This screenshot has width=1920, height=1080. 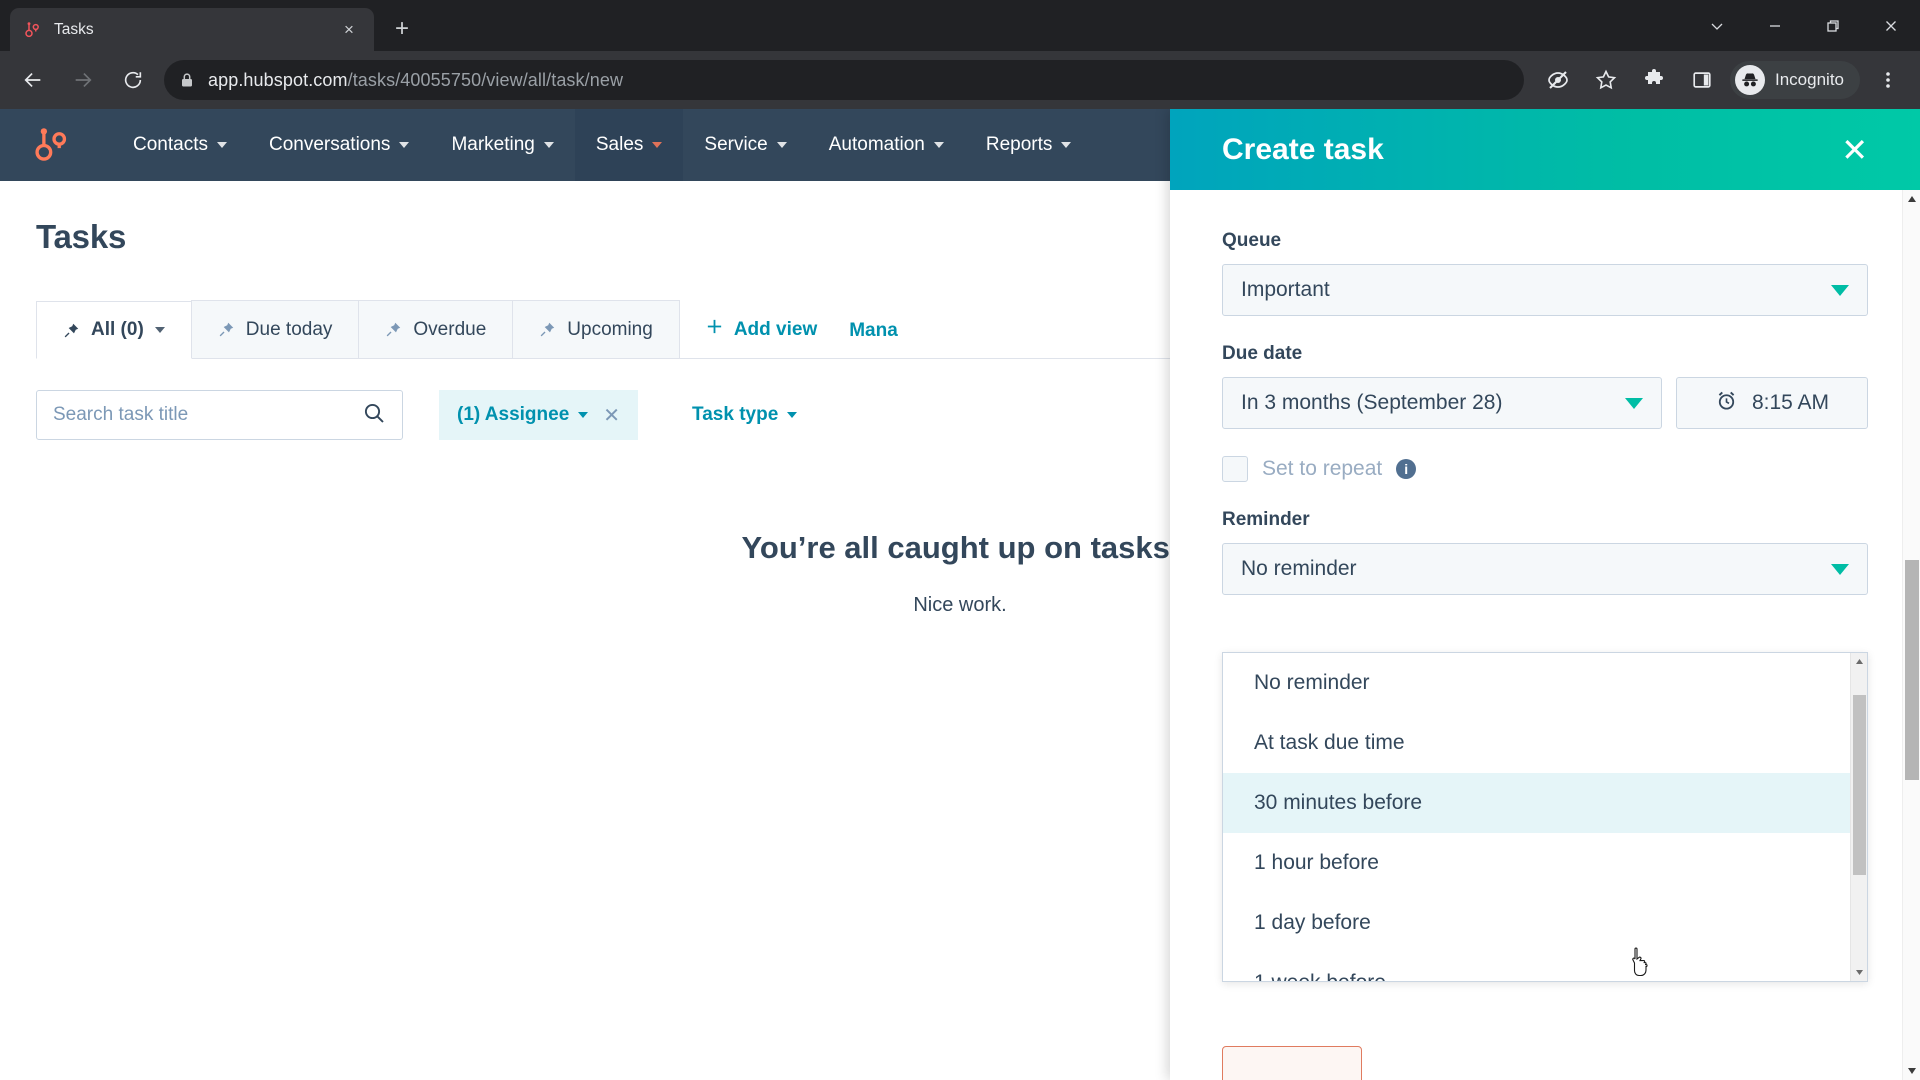 I want to click on nav-item-marketing: Marketing, so click(x=502, y=145).